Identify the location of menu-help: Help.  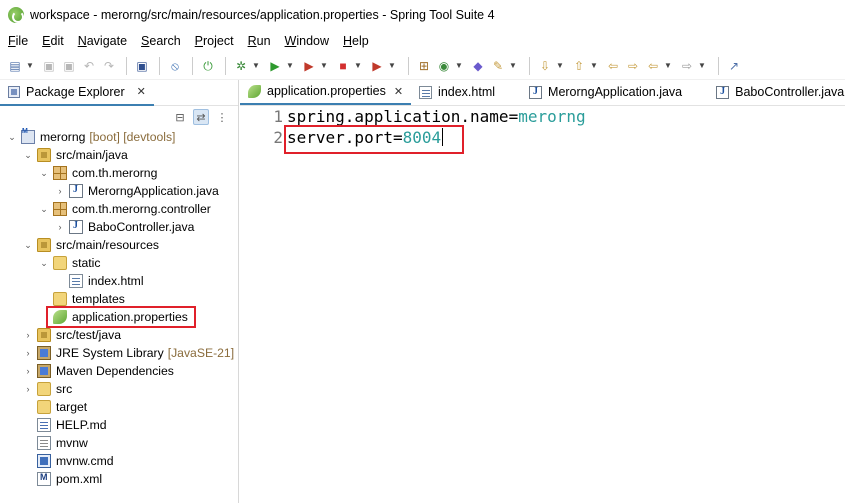
(356, 41).